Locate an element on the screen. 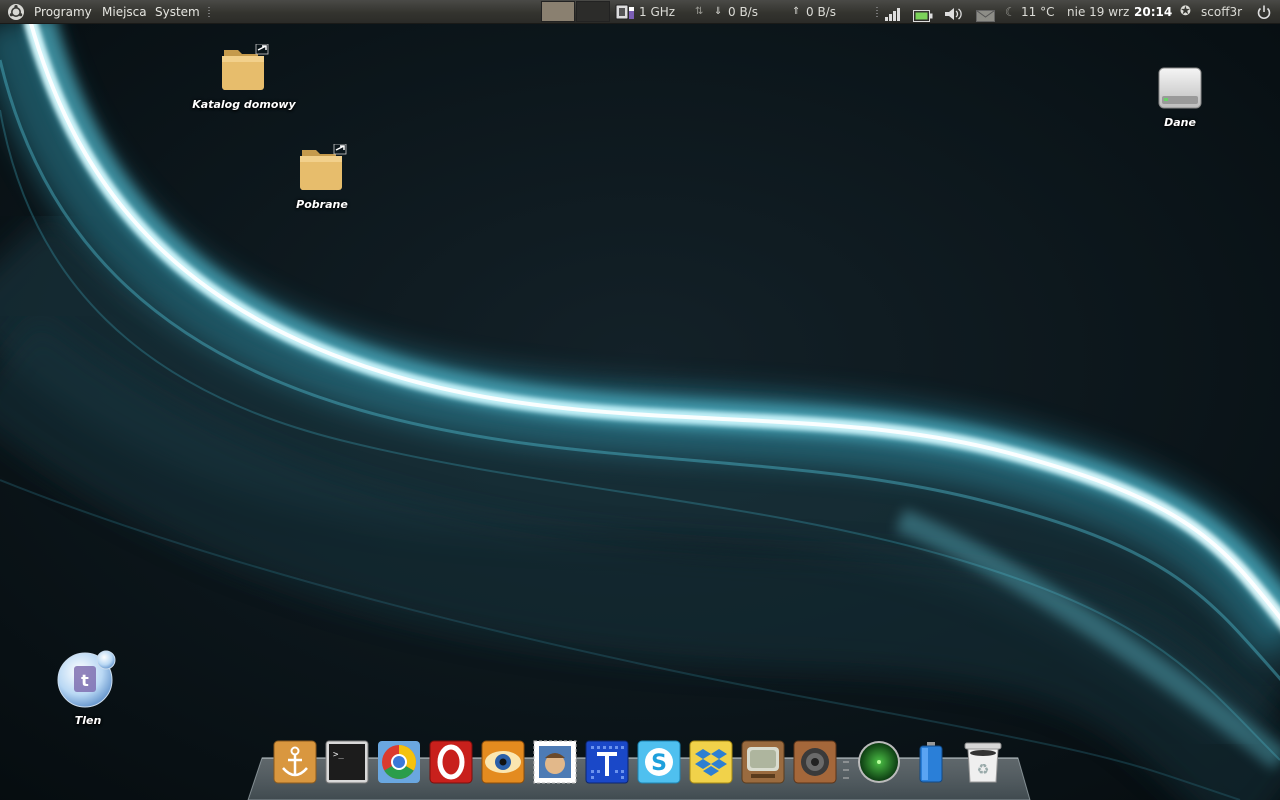 The width and height of the screenshot is (1280, 800). upload-rate: 0 B/s is located at coordinates (821, 12).